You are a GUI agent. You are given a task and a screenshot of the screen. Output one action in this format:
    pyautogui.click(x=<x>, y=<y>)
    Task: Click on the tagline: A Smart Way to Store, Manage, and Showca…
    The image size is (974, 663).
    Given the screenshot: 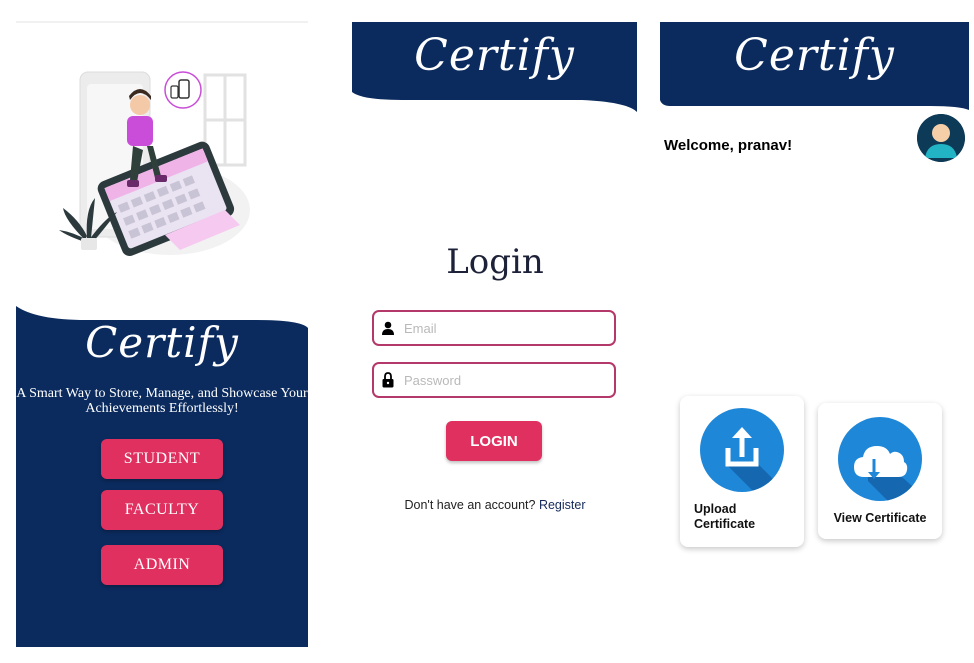 What is the action you would take?
    pyautogui.click(x=162, y=401)
    